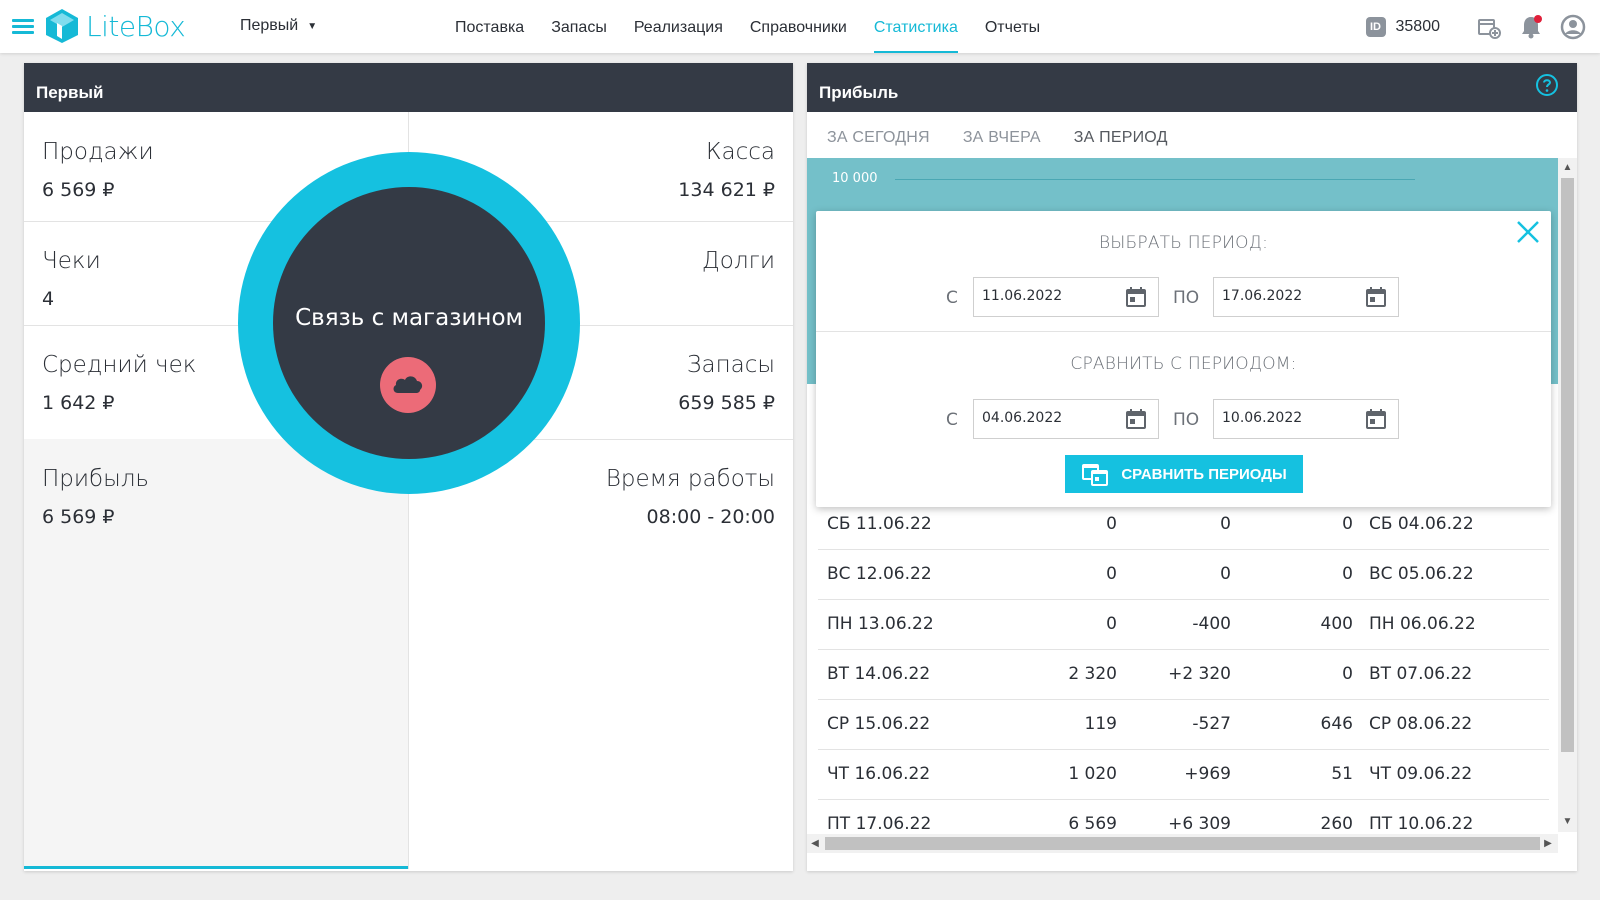 The height and width of the screenshot is (900, 1600). Describe the element at coordinates (726, 190) in the screenshot. I see `cash-value: 134 621 ₽` at that location.